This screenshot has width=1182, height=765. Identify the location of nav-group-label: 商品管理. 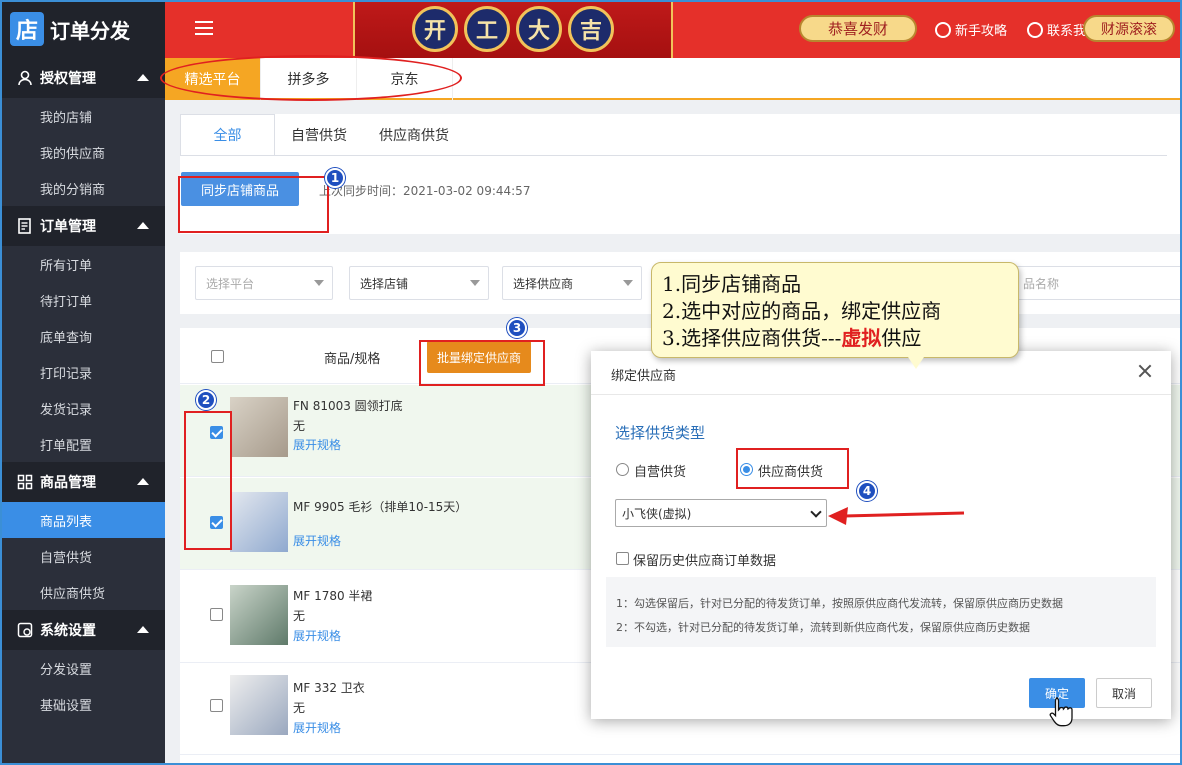
(68, 483).